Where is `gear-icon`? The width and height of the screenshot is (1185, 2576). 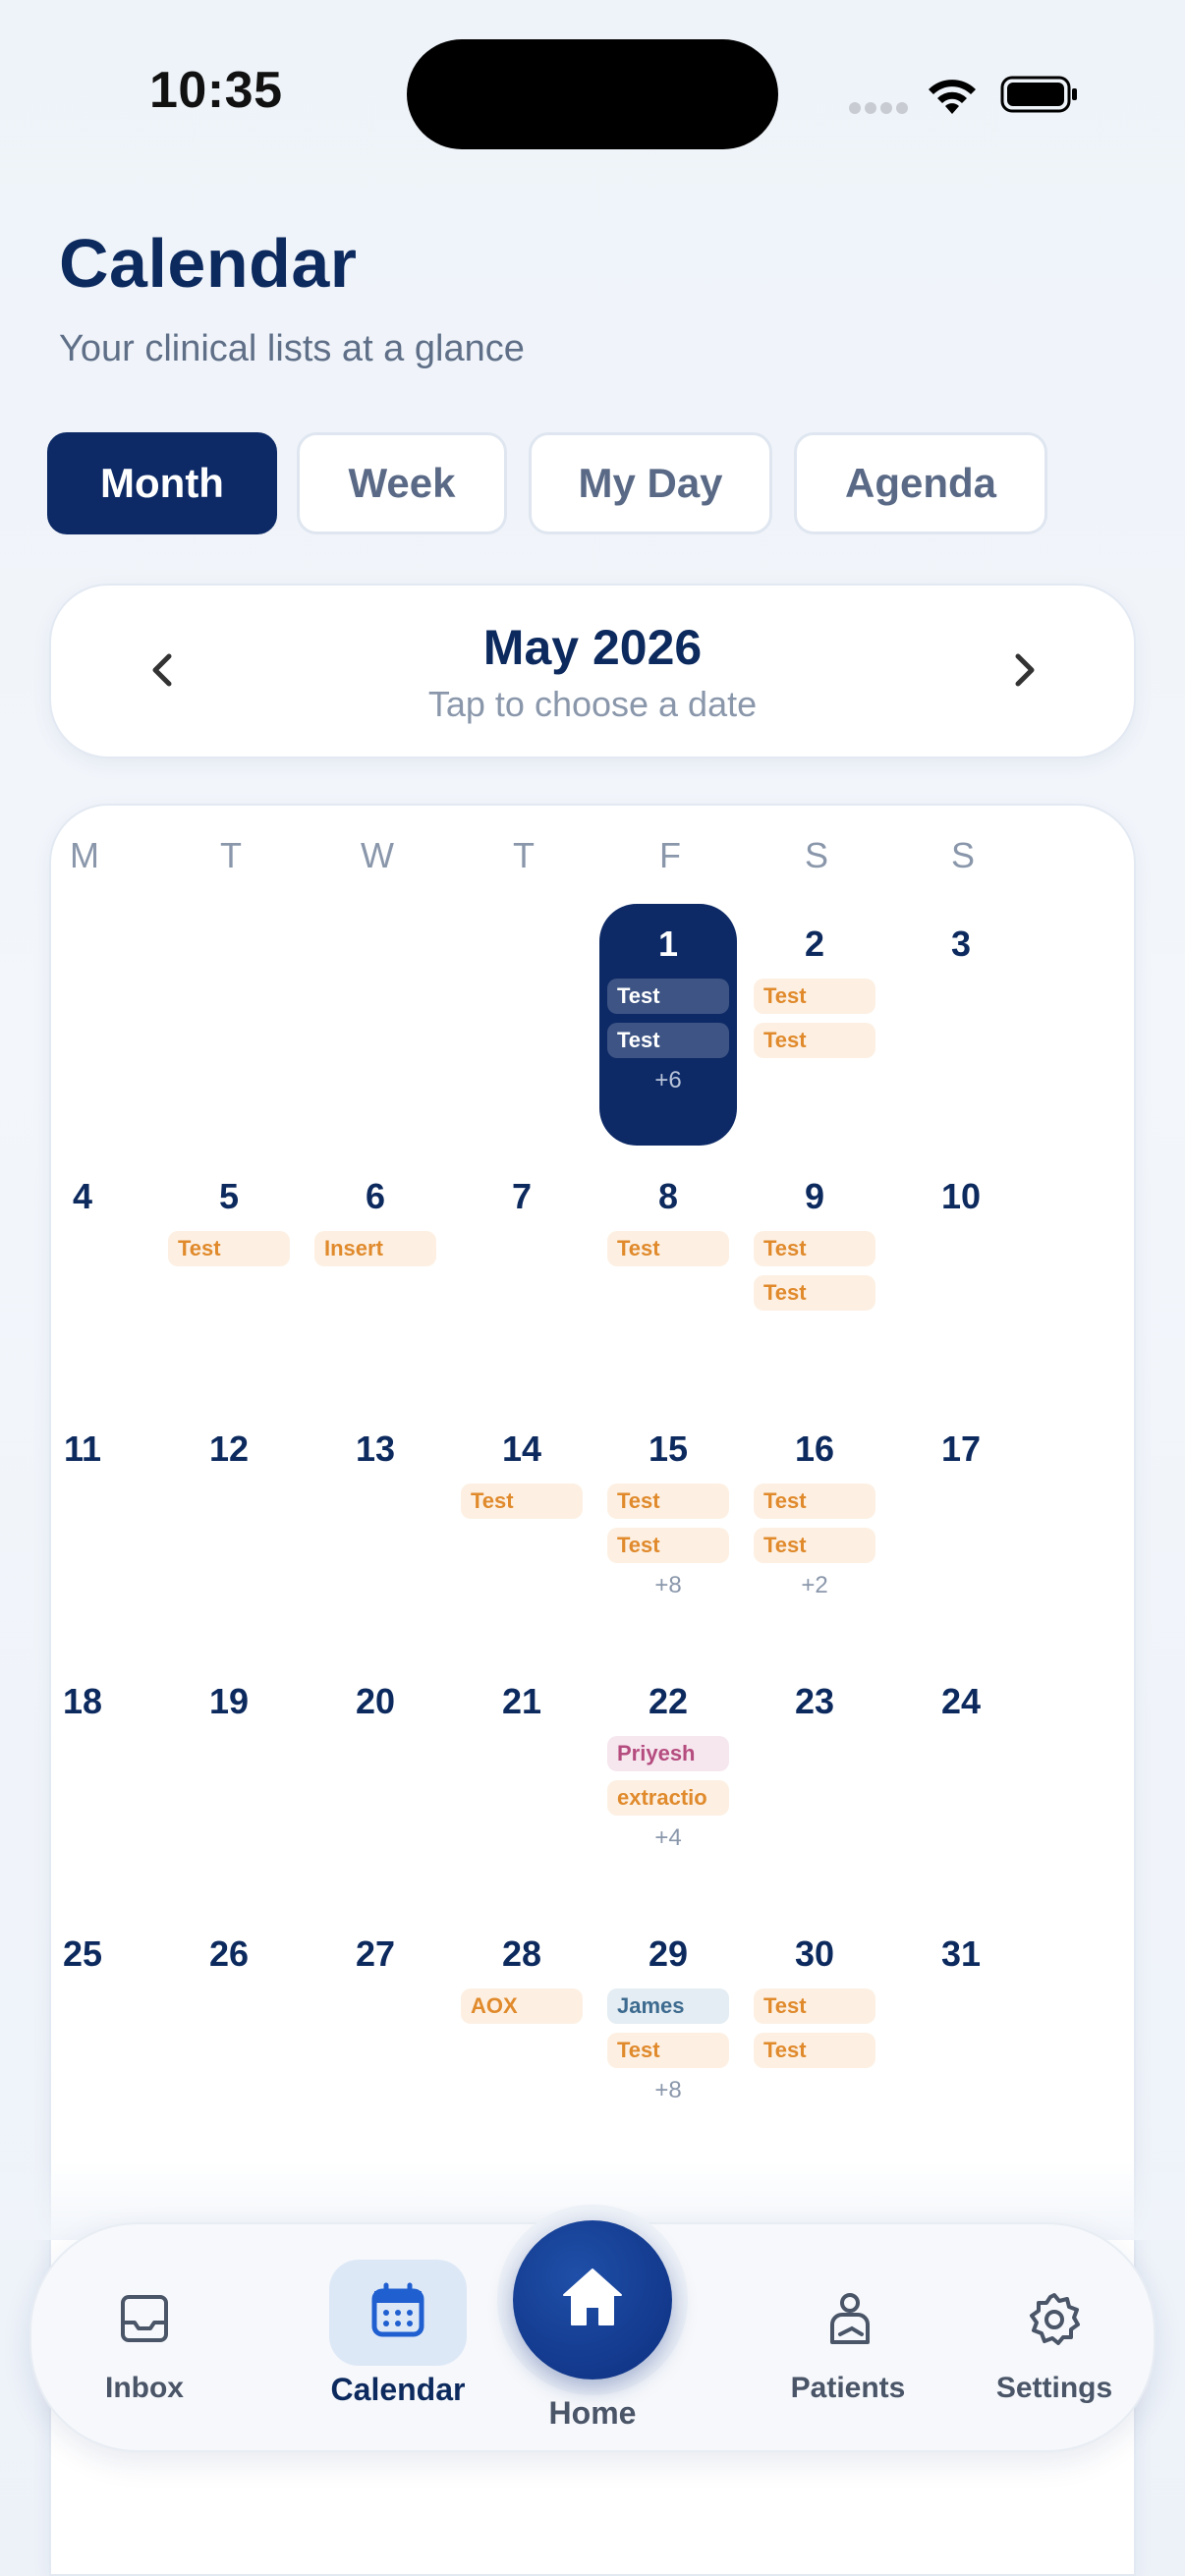 gear-icon is located at coordinates (1055, 2319).